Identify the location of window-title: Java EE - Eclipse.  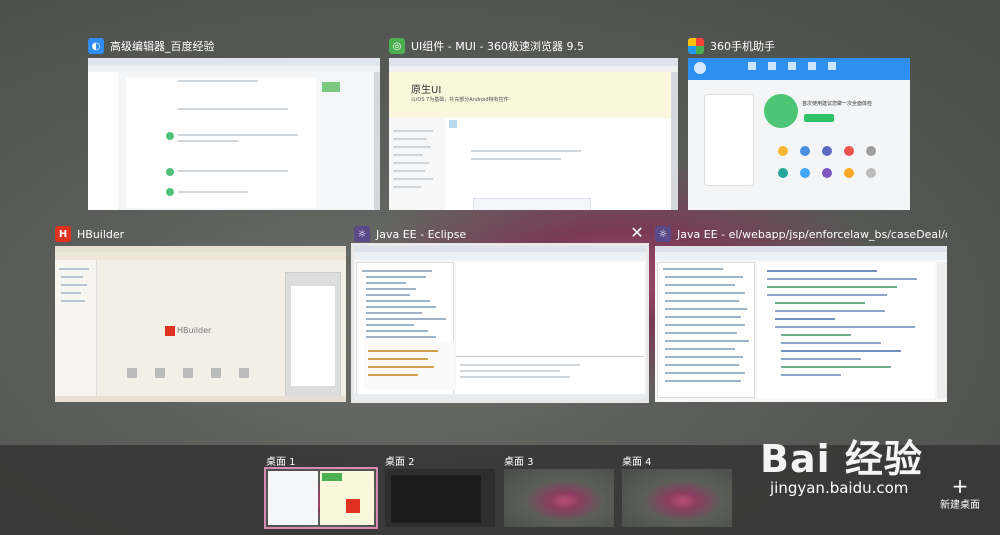
(421, 234).